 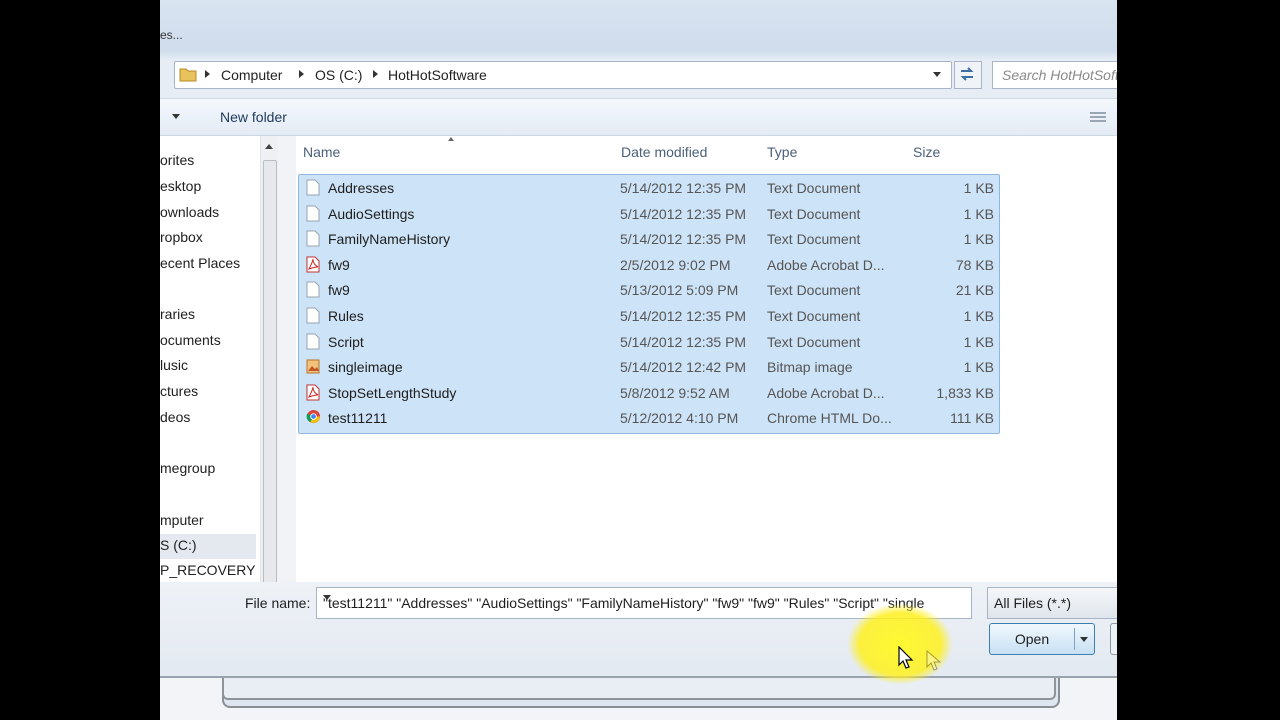 I want to click on bitmap-file-icon, so click(x=313, y=366).